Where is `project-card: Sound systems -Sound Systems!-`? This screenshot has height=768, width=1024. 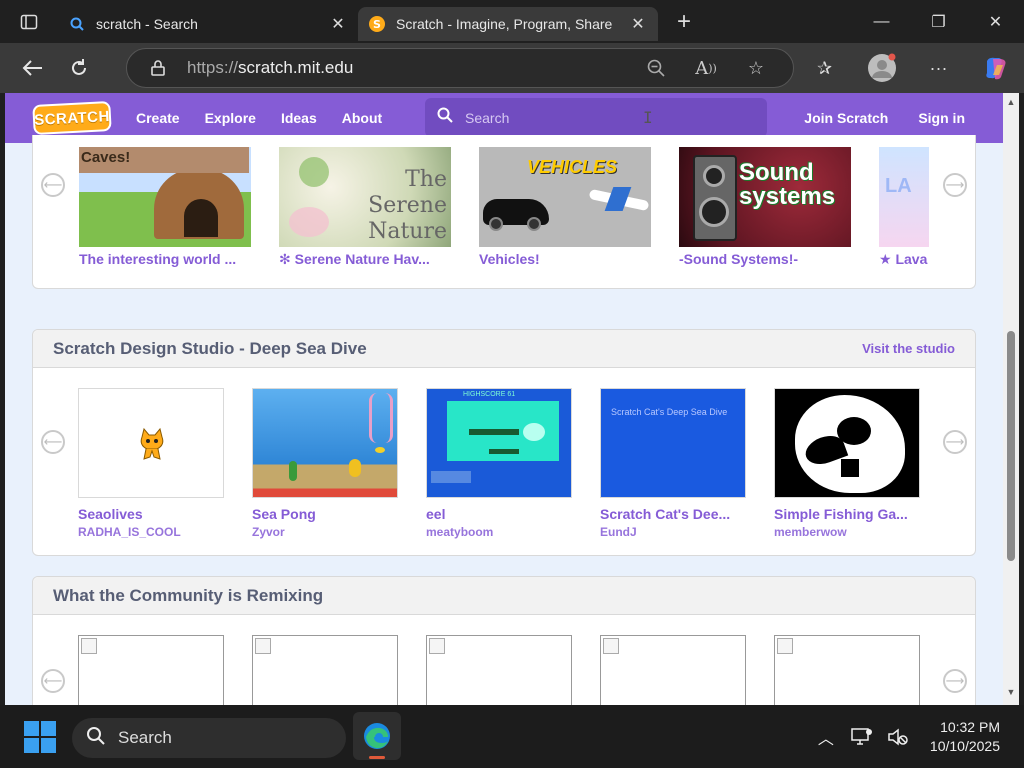
project-card: Sound systems -Sound Systems!- is located at coordinates (765, 207).